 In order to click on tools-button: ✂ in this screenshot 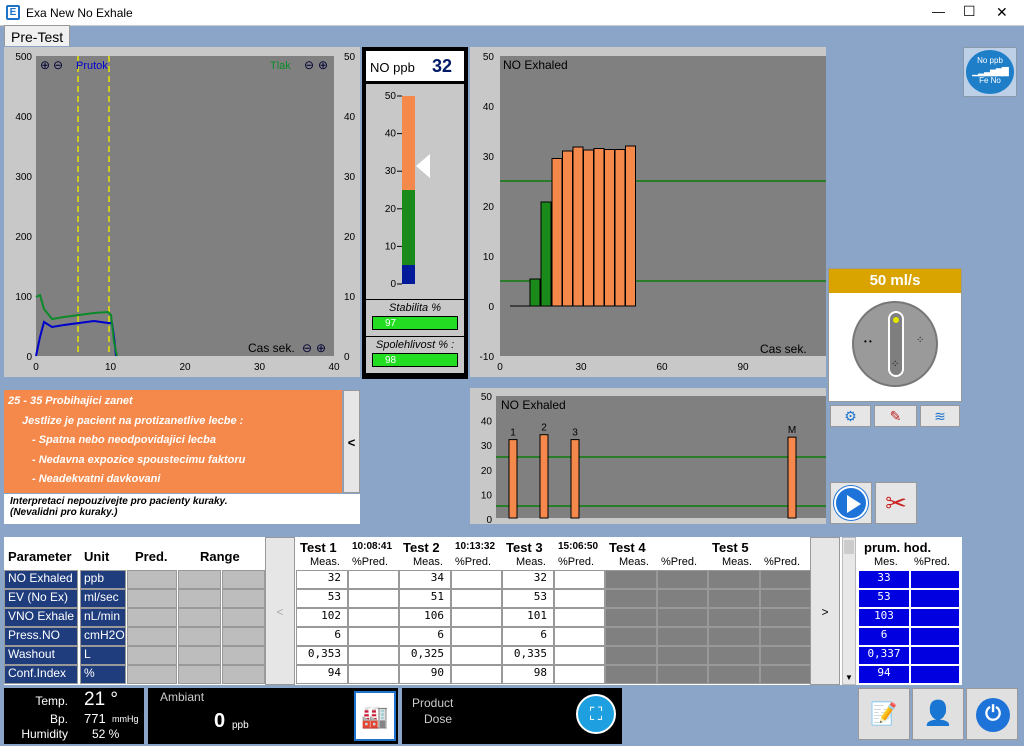, I will do `click(896, 503)`.